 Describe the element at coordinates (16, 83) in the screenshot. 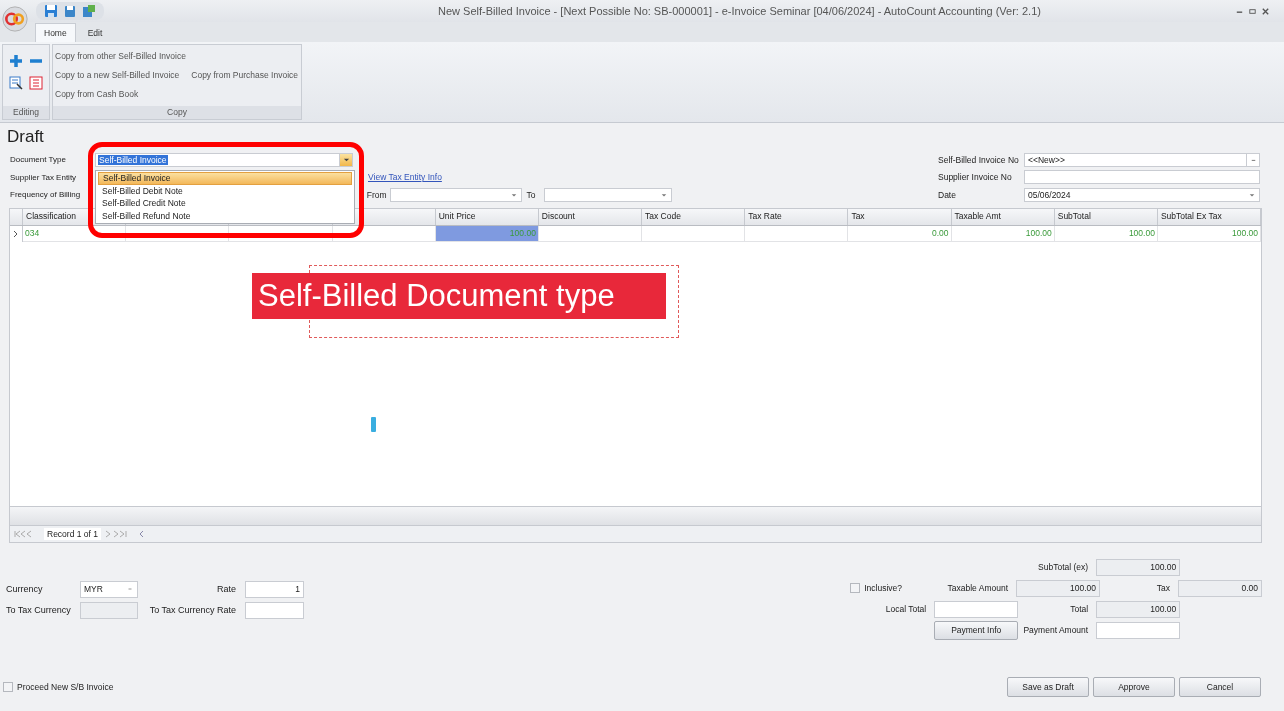

I see `select-icon` at that location.